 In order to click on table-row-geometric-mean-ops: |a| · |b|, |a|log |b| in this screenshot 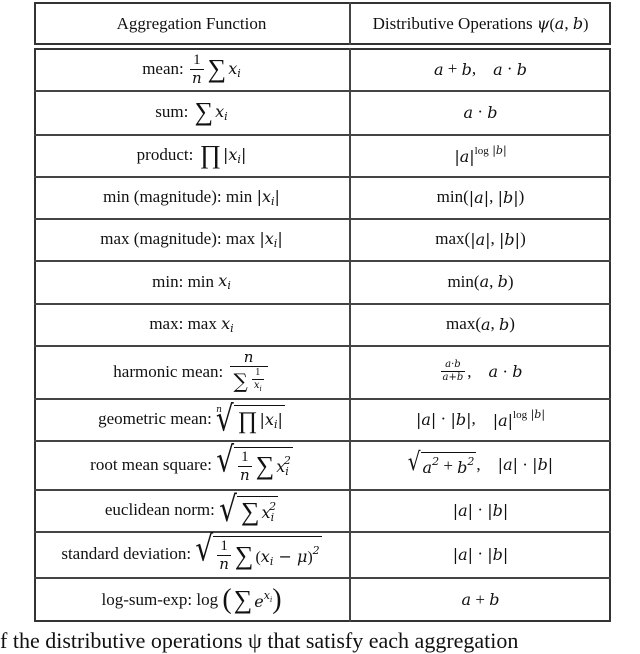, I will do `click(480, 419)`.